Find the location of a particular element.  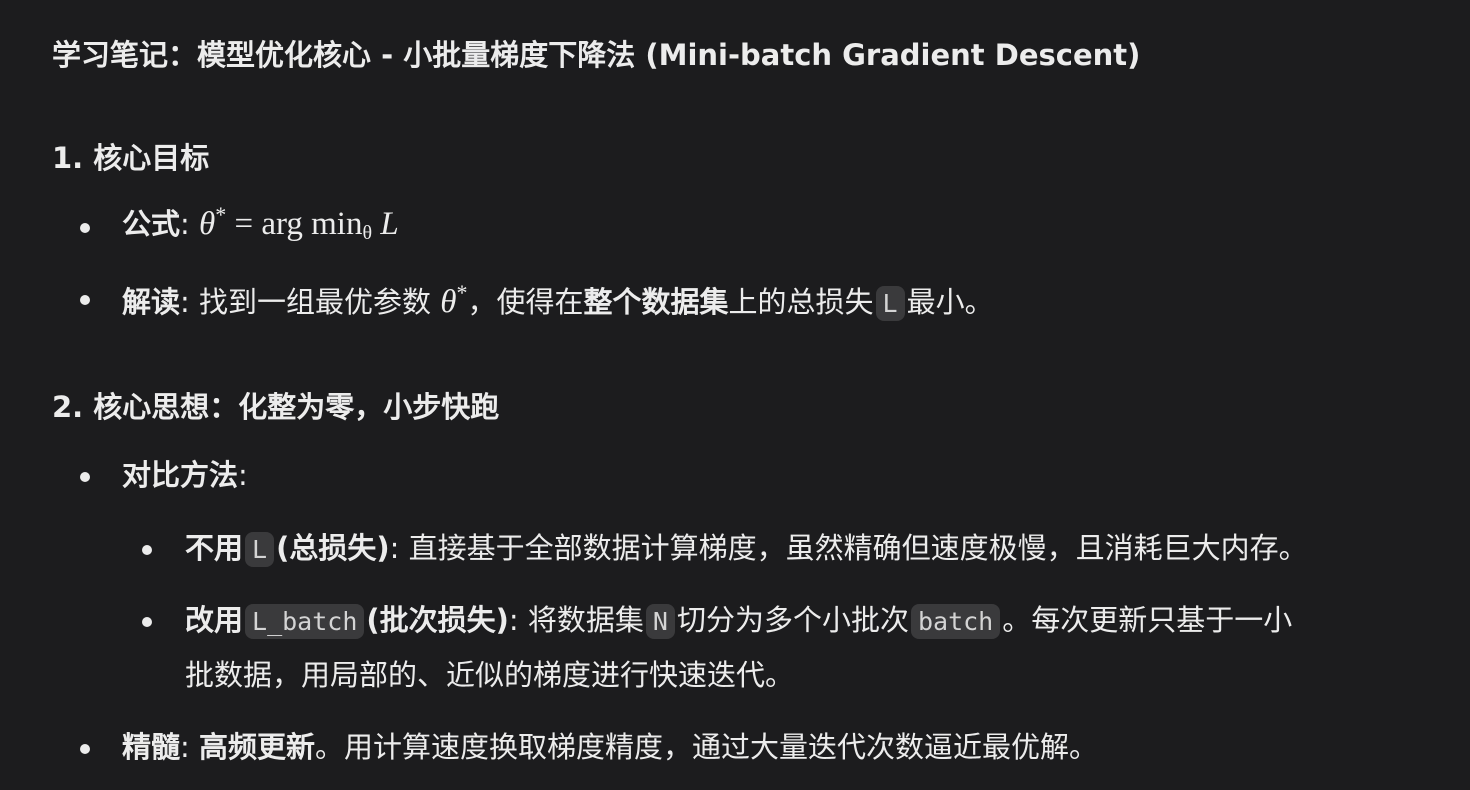

inline-code: N is located at coordinates (660, 621).